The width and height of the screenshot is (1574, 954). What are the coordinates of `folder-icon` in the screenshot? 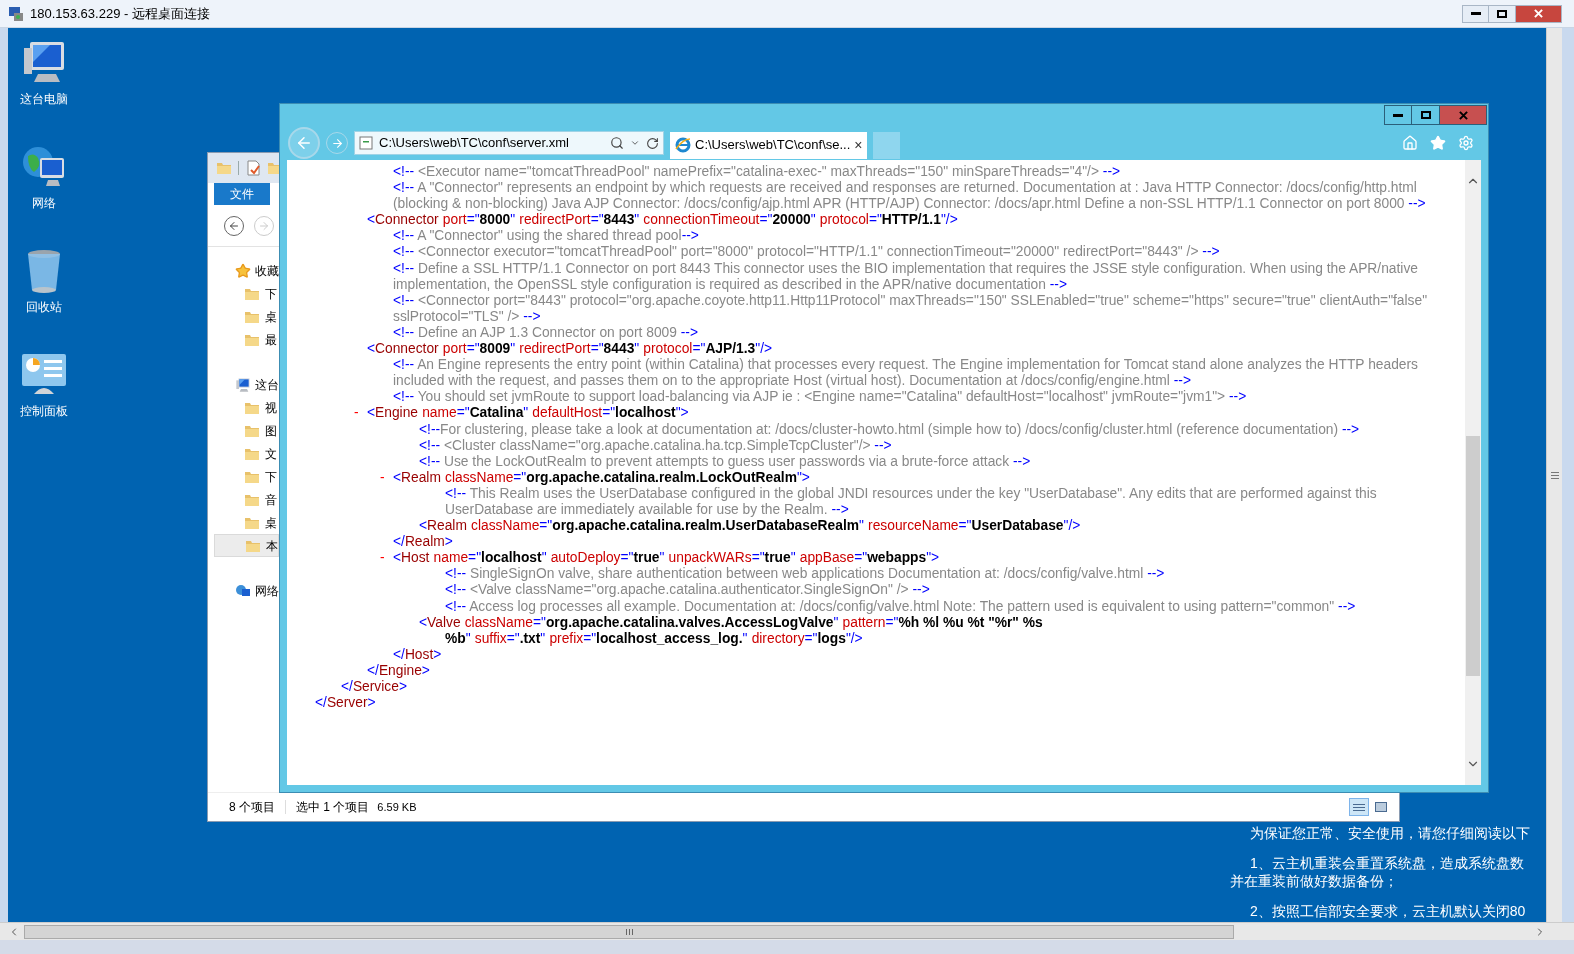 It's located at (224, 168).